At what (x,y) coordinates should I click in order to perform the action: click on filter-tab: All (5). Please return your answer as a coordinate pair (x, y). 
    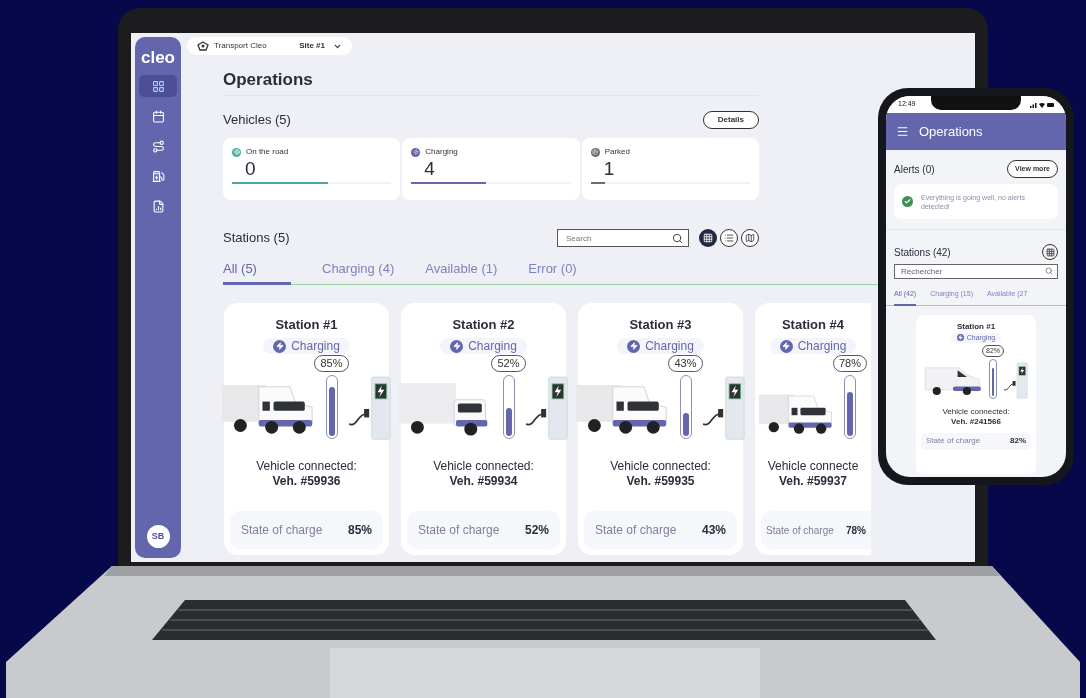
    Looking at the image, I should click on (257, 272).